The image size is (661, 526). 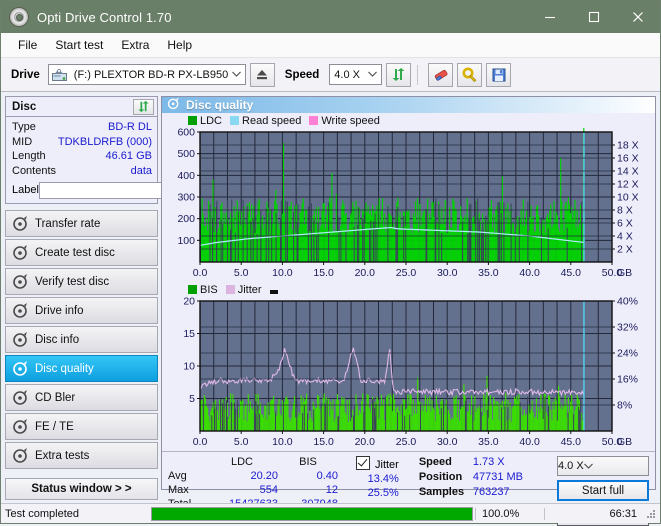 What do you see at coordinates (27, 45) in the screenshot?
I see `menu-file: File` at bounding box center [27, 45].